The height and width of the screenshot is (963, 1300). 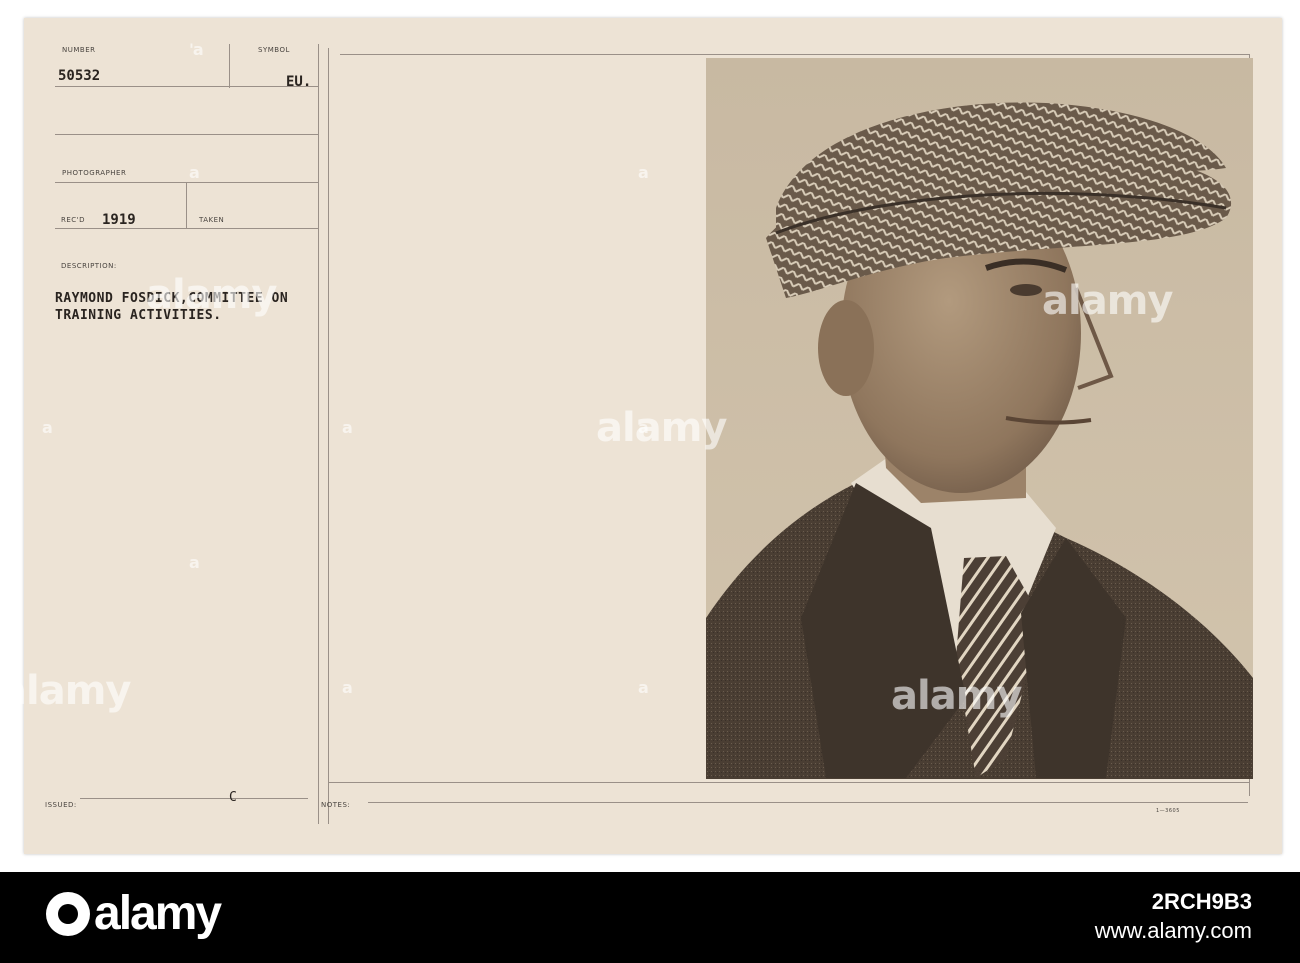 I want to click on notes-label: NOTES:, so click(x=336, y=805).